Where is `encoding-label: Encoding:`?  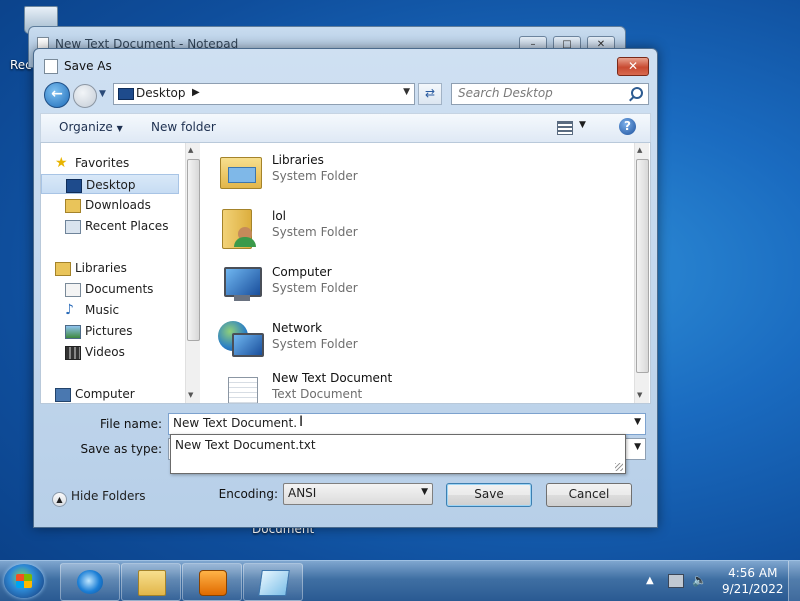 encoding-label: Encoding: is located at coordinates (248, 494).